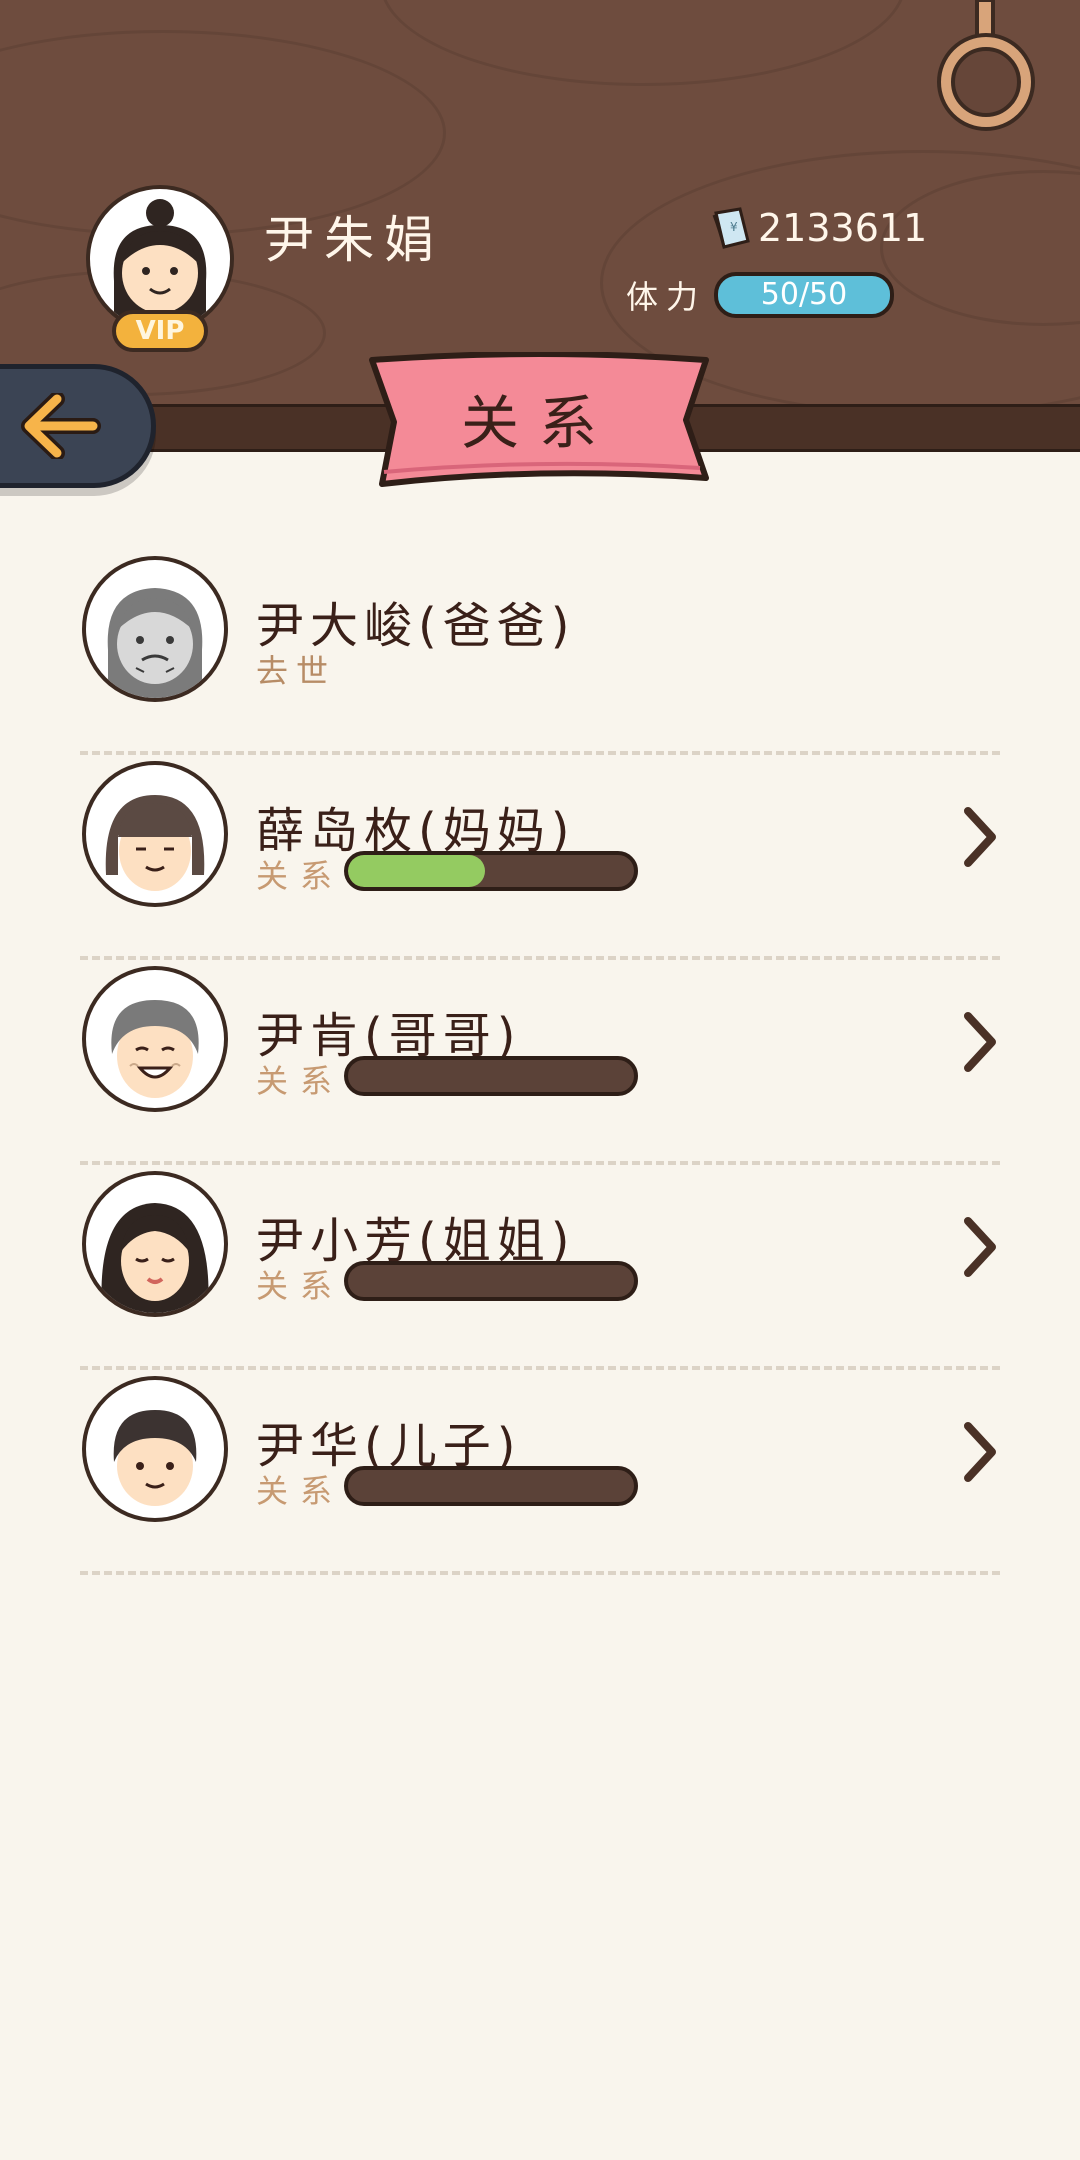  What do you see at coordinates (804, 295) in the screenshot?
I see `stamina-bar: 50/50` at bounding box center [804, 295].